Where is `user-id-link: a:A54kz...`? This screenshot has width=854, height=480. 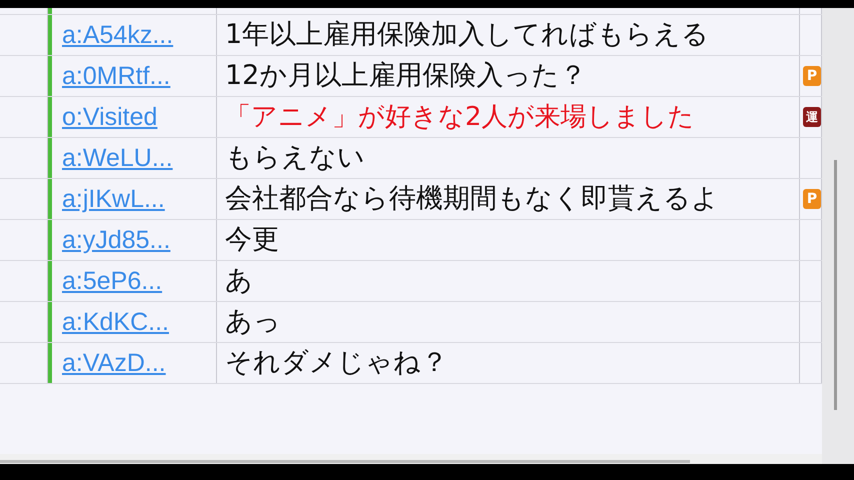
user-id-link: a:A54kz... is located at coordinates (118, 35).